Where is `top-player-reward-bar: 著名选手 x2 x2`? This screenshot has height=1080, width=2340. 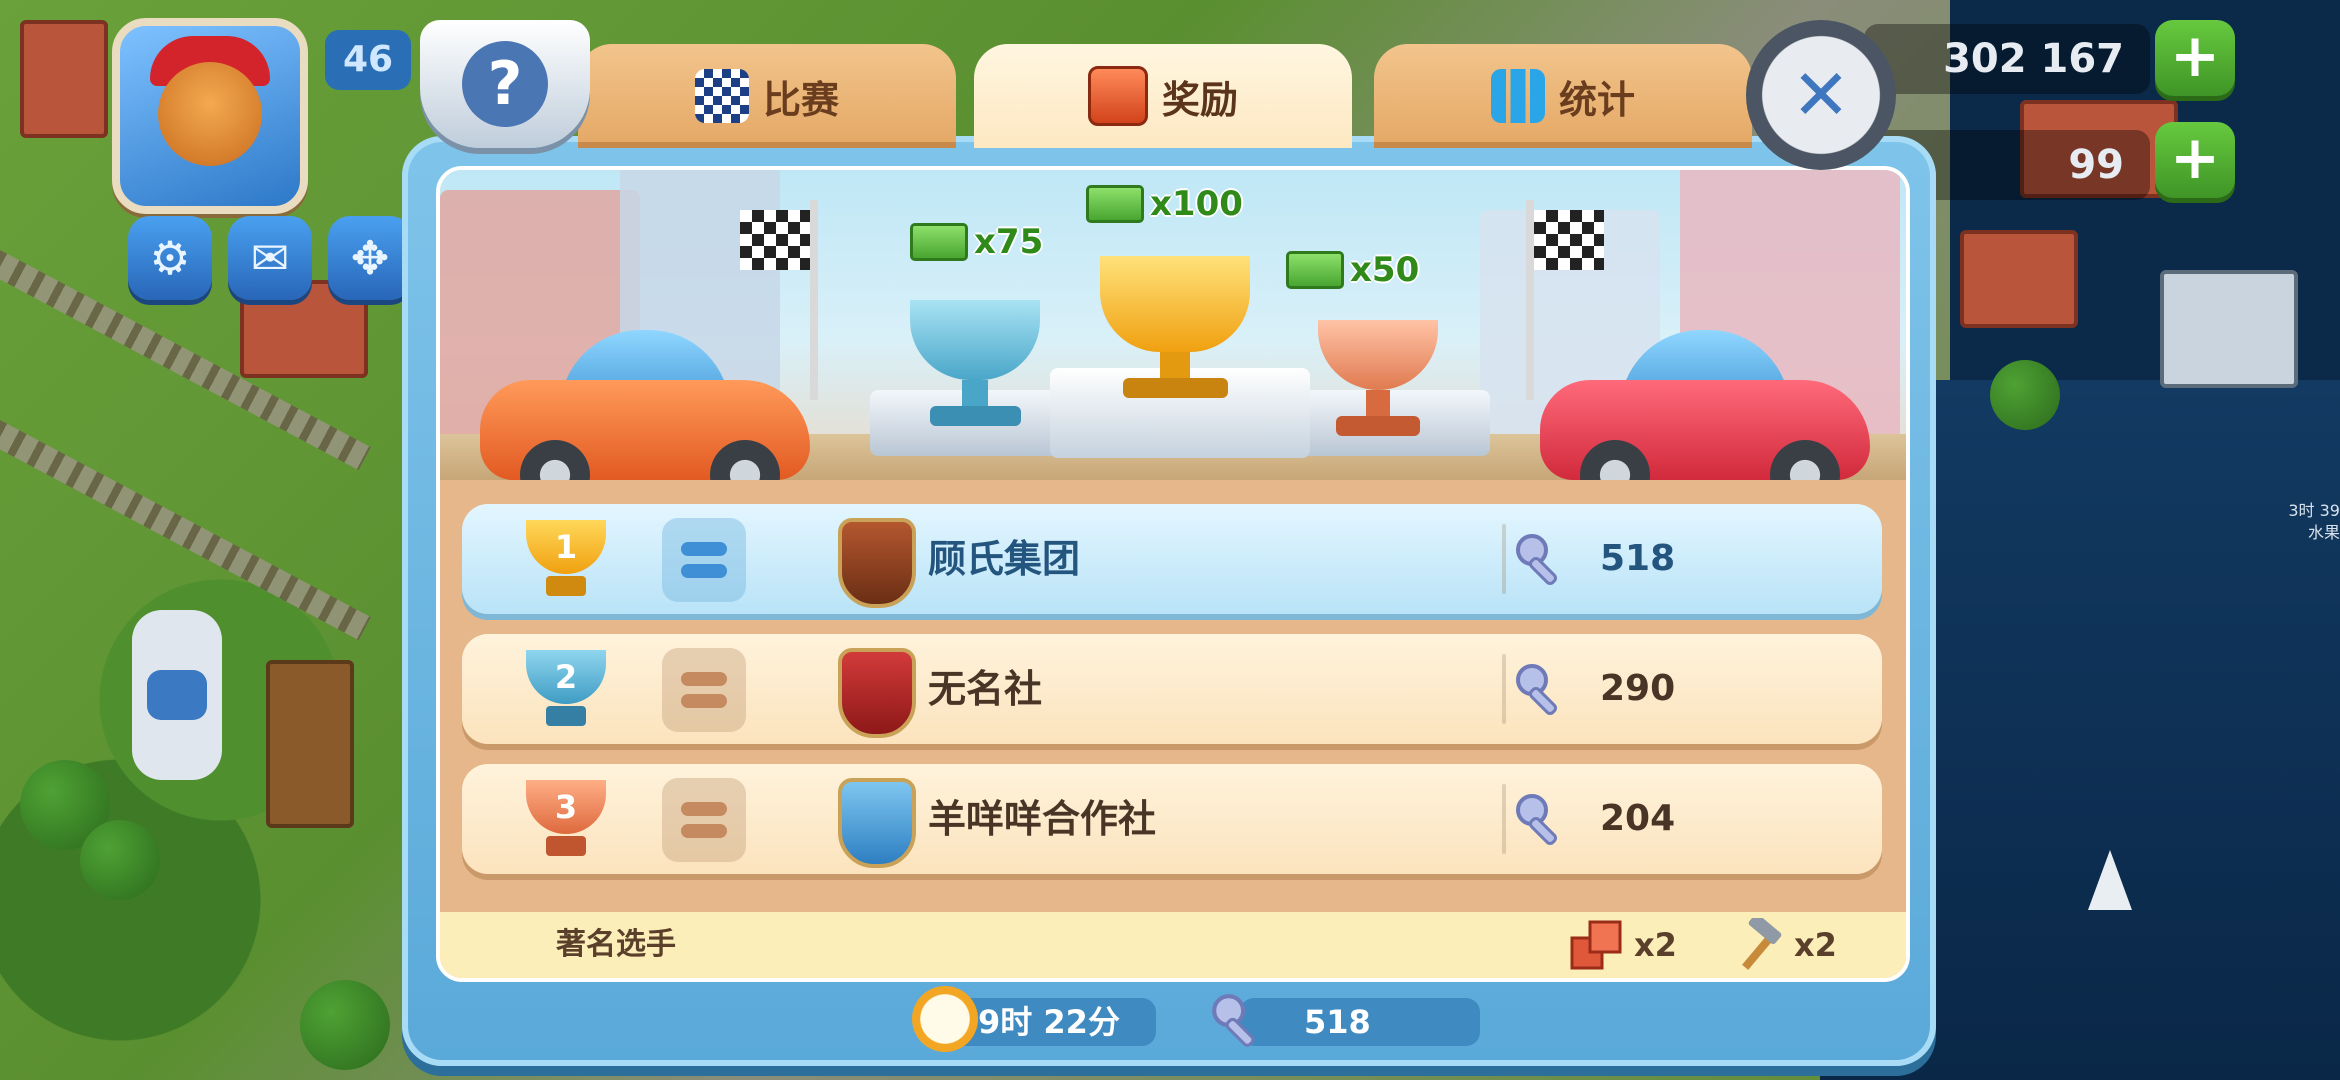
top-player-reward-bar: 著名选手 x2 x2 is located at coordinates (1173, 945).